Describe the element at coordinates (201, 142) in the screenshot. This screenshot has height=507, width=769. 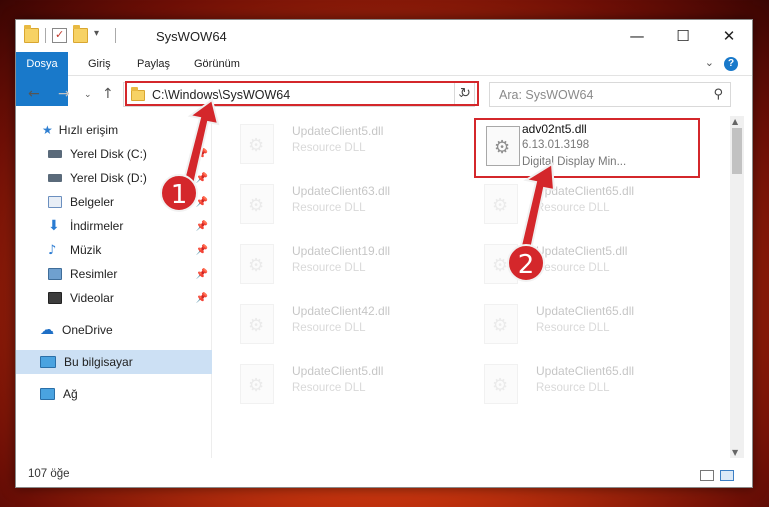
I see `arrow-1-icon` at that location.